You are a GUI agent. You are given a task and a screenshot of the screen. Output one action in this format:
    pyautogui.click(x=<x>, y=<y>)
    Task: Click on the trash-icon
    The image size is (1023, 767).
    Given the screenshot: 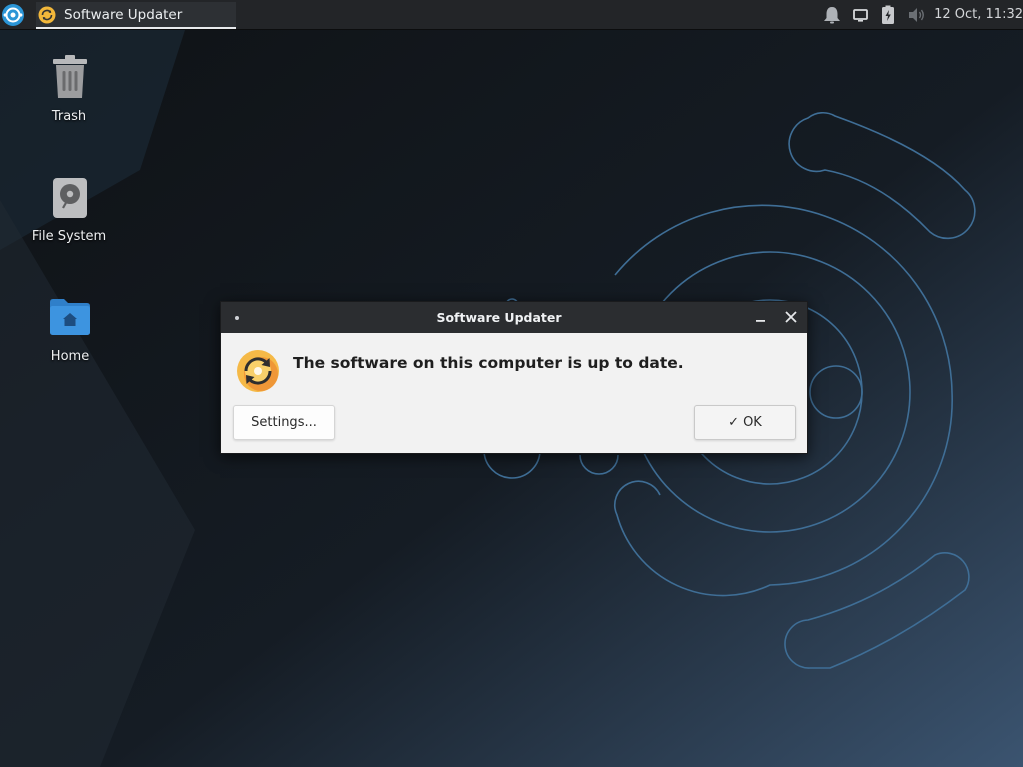 What is the action you would take?
    pyautogui.click(x=70, y=76)
    